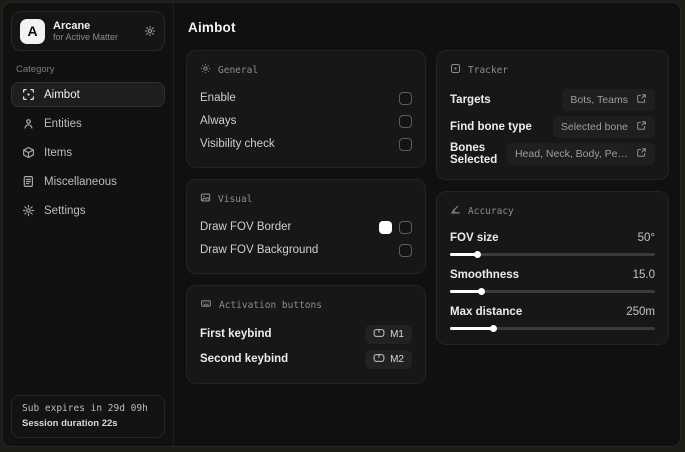  I want to click on sidebar-item-label: Aimbot, so click(62, 94).